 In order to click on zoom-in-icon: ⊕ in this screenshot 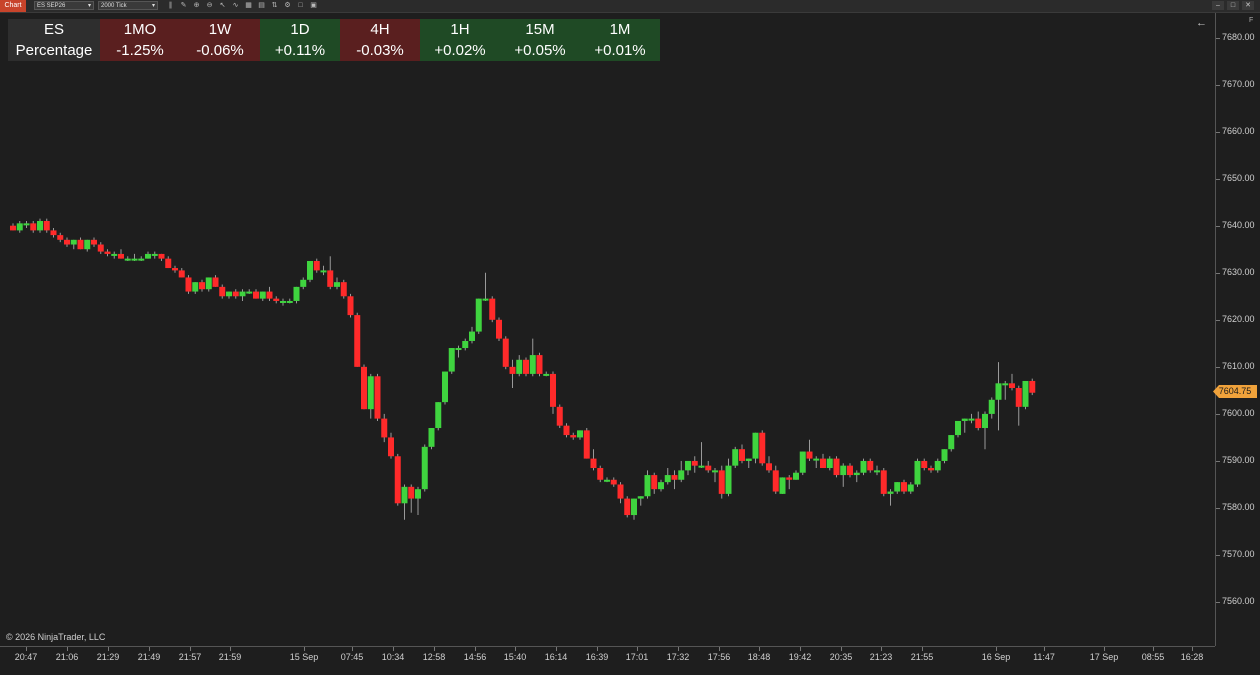, I will do `click(196, 5)`.